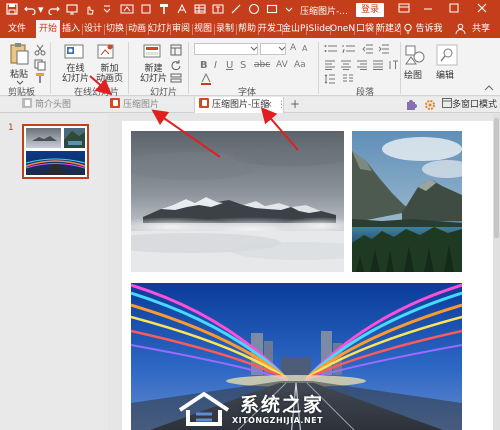 The width and height of the screenshot is (500, 430). What do you see at coordinates (282, 405) in the screenshot?
I see `watermark-text: 系统之家` at bounding box center [282, 405].